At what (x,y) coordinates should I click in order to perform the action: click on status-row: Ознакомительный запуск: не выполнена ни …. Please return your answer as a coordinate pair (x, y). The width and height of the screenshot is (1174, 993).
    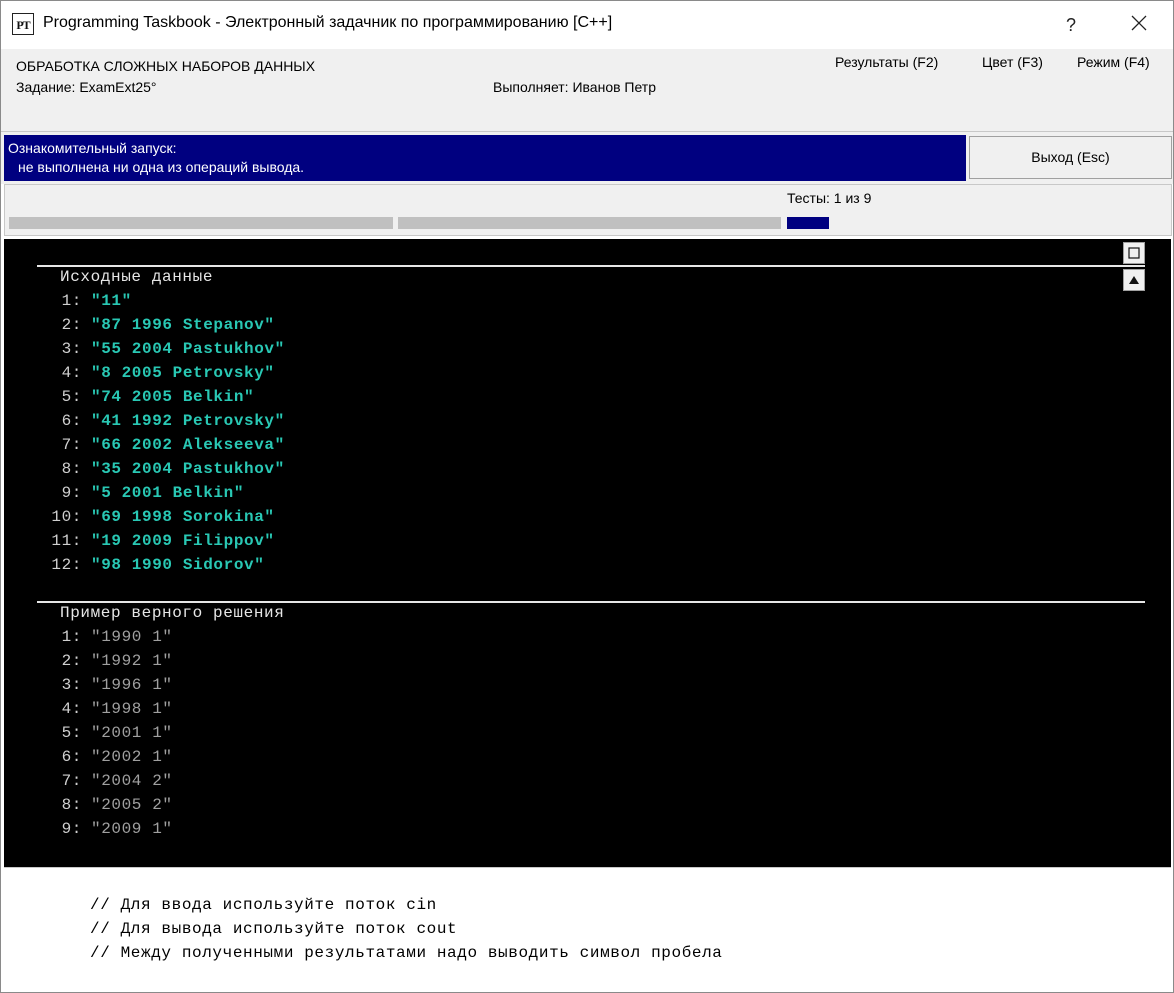
    Looking at the image, I should click on (587, 158).